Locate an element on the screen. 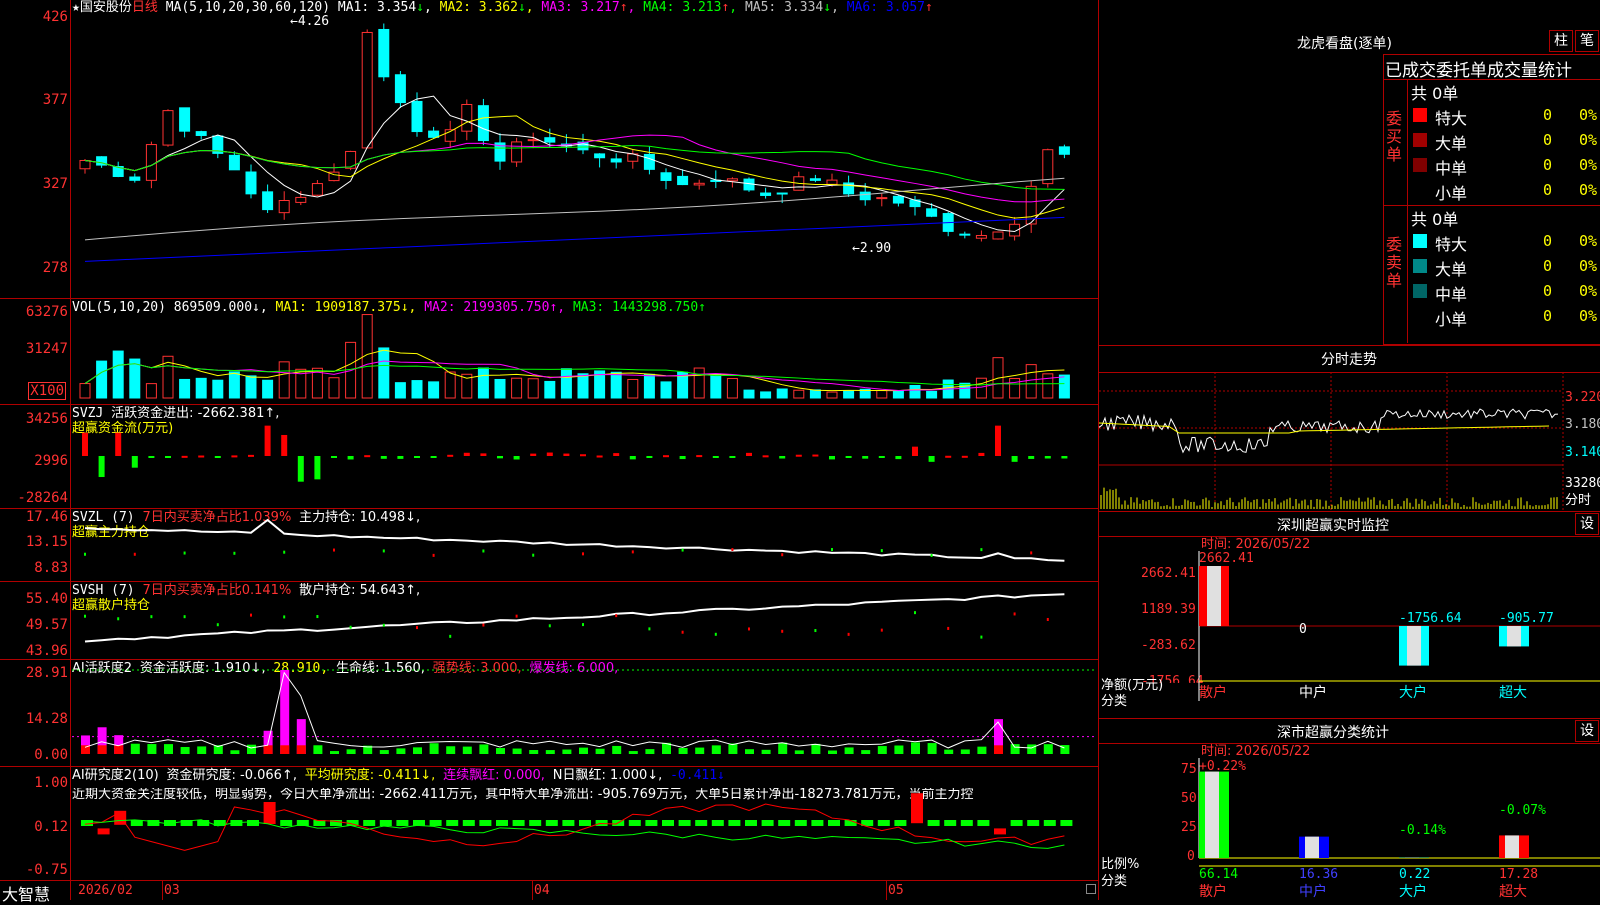 The height and width of the screenshot is (905, 1600). bar-view-button: 柱 is located at coordinates (1561, 41).